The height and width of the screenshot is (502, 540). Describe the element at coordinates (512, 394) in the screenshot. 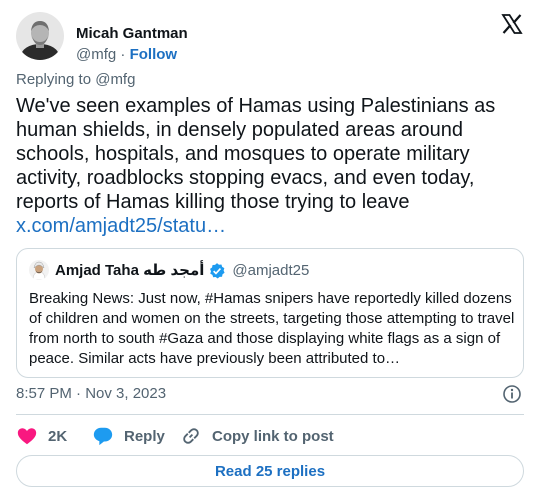

I see `info-icon` at that location.